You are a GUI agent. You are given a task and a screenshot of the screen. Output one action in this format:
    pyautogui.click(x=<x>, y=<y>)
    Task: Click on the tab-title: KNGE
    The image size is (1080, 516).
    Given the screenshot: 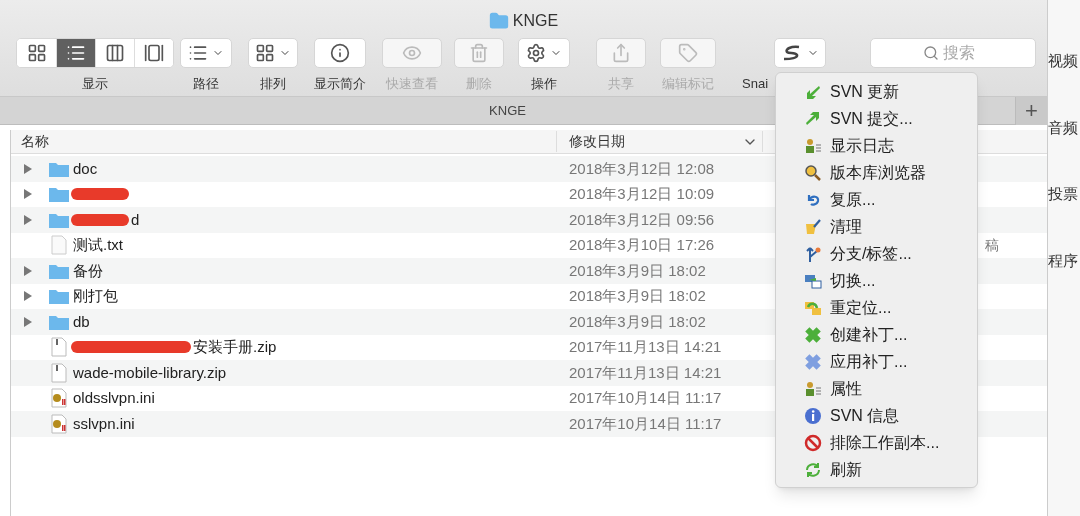 What is the action you would take?
    pyautogui.click(x=507, y=110)
    